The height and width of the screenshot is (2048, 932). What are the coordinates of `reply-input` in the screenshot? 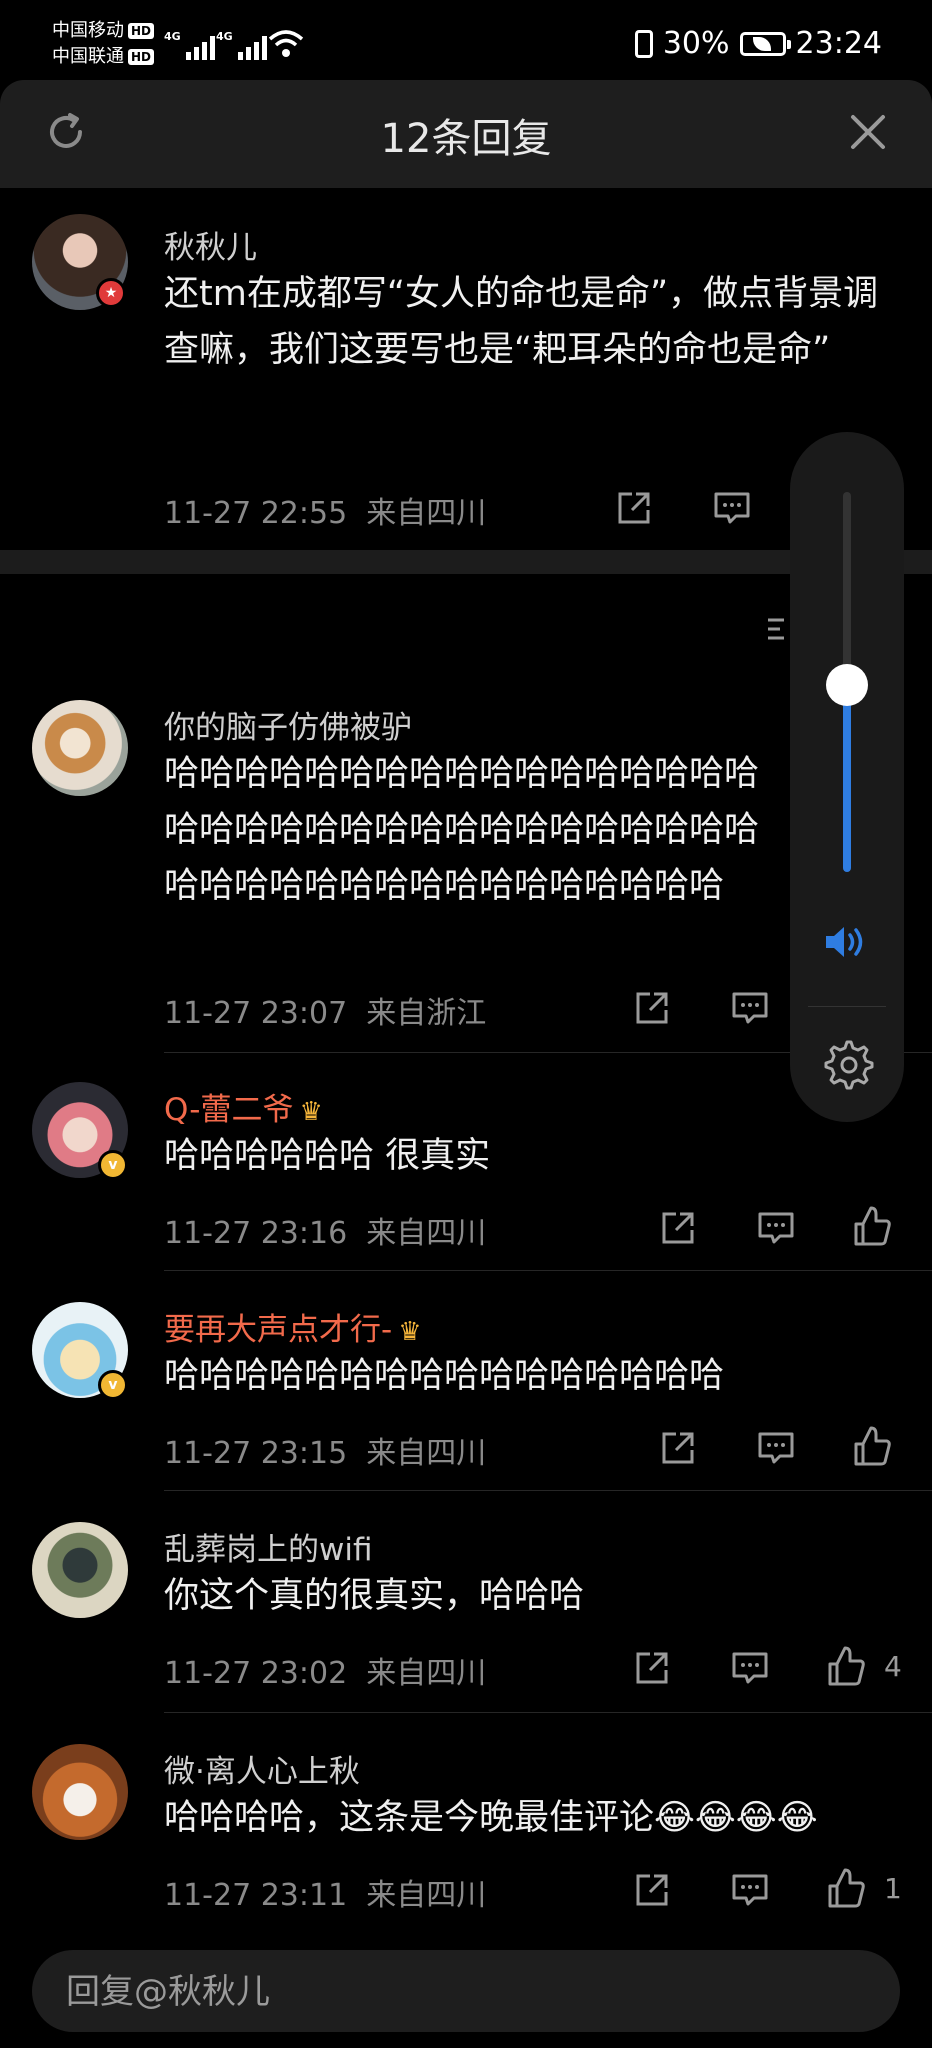 It's located at (466, 1992).